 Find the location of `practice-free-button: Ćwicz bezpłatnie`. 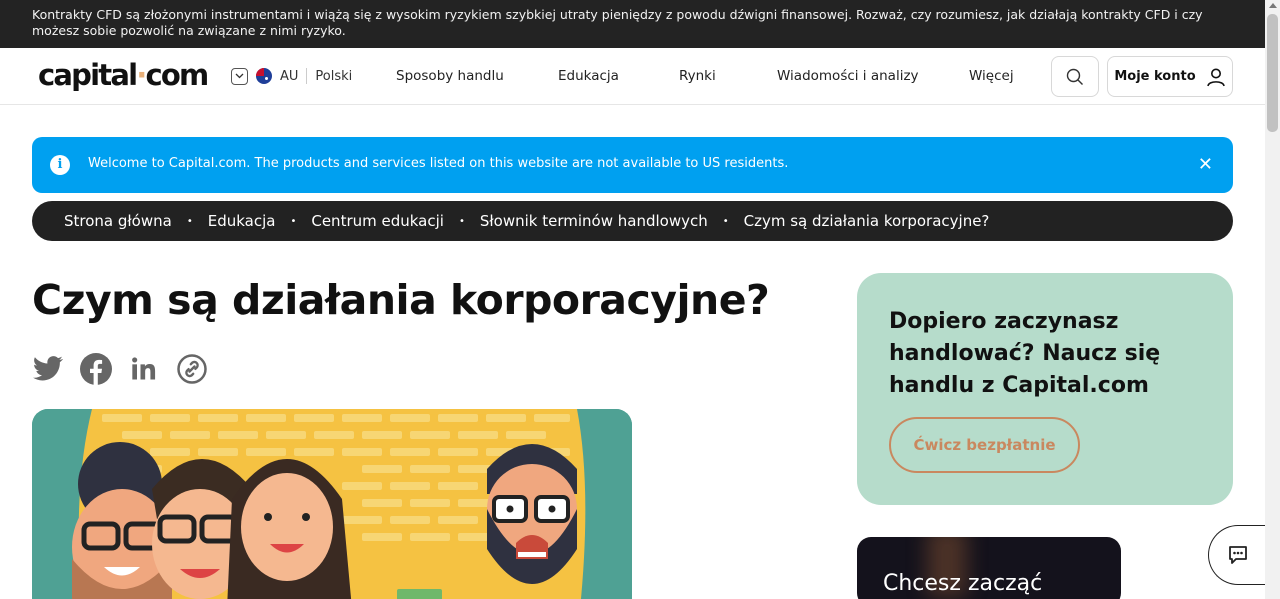

practice-free-button: Ćwicz bezpłatnie is located at coordinates (984, 445).